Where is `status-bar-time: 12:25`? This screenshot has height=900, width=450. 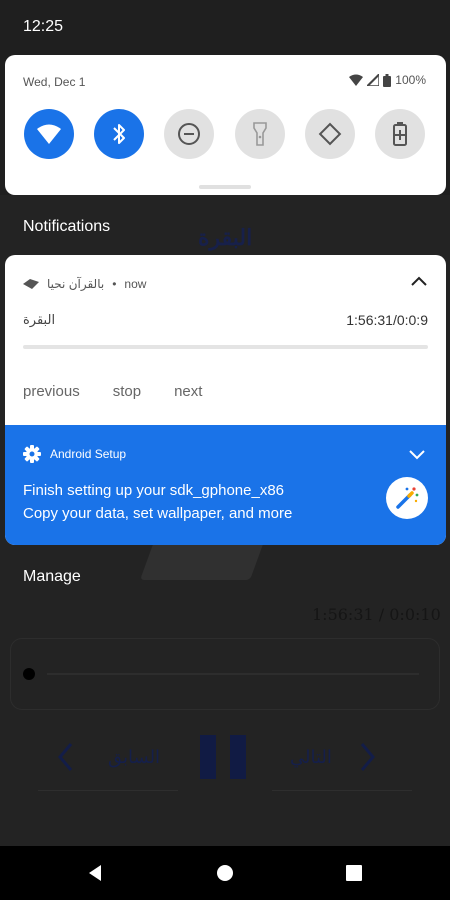
status-bar-time: 12:25 is located at coordinates (43, 26).